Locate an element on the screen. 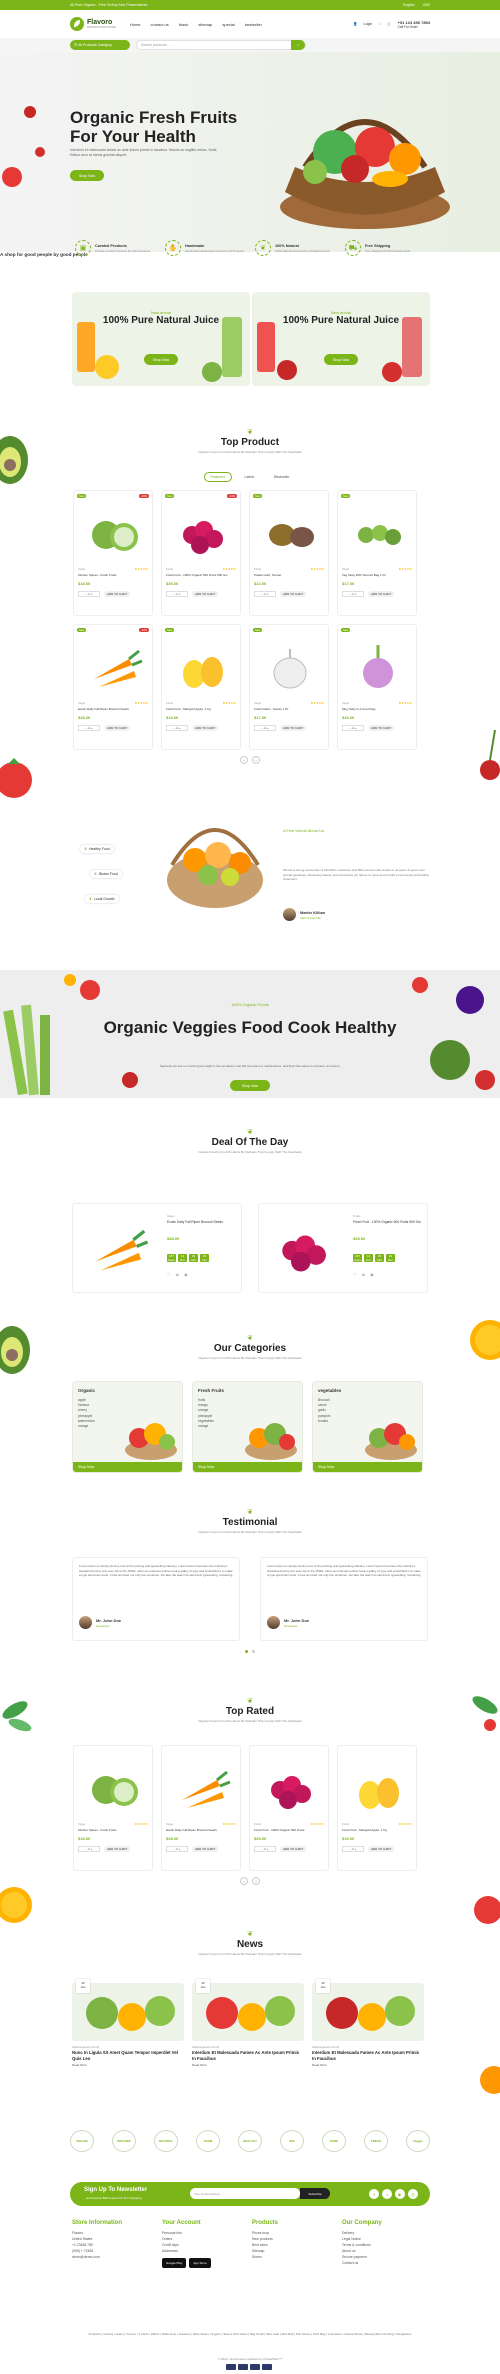 This screenshot has height=2374, width=500. product-name: Fresh Garlic - Seeds 1 Pc is located at coordinates (290, 709).